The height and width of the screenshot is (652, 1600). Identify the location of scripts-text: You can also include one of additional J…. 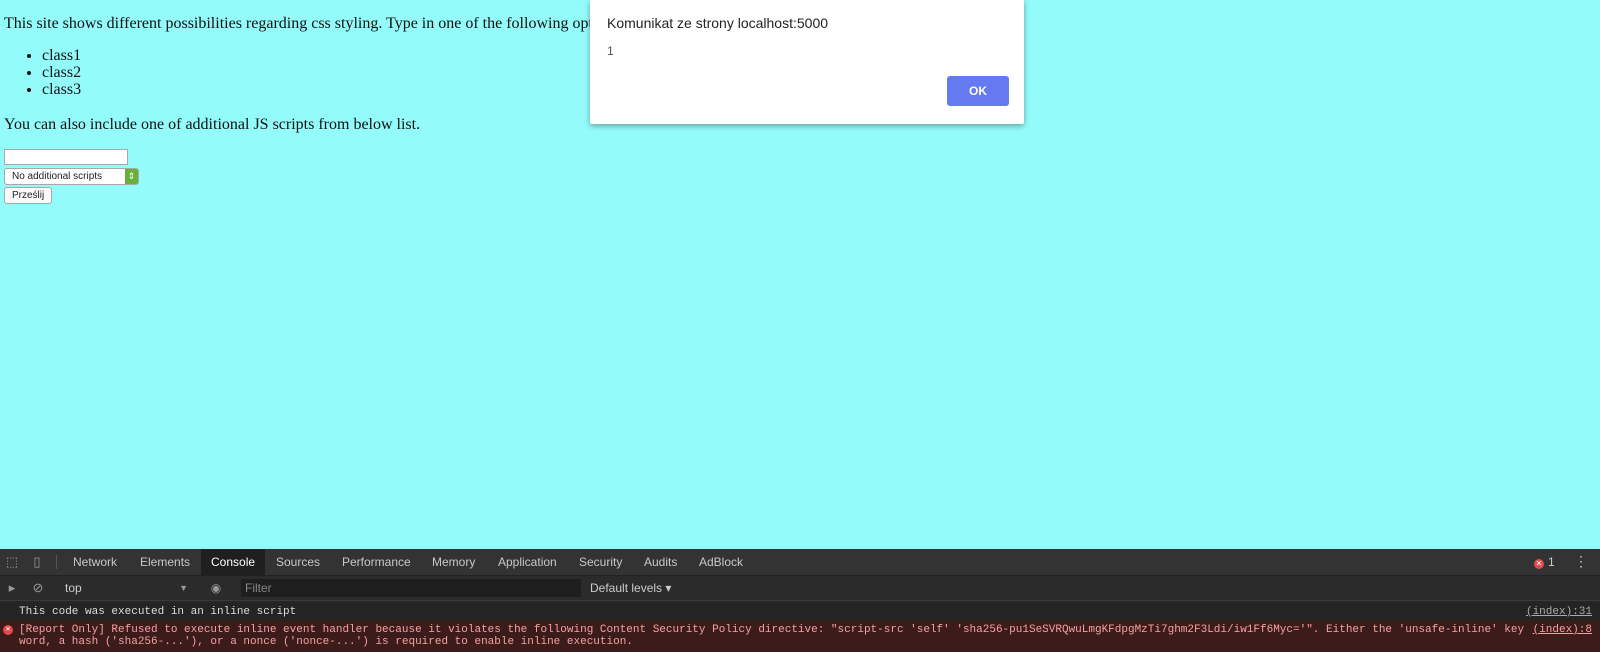
(212, 124).